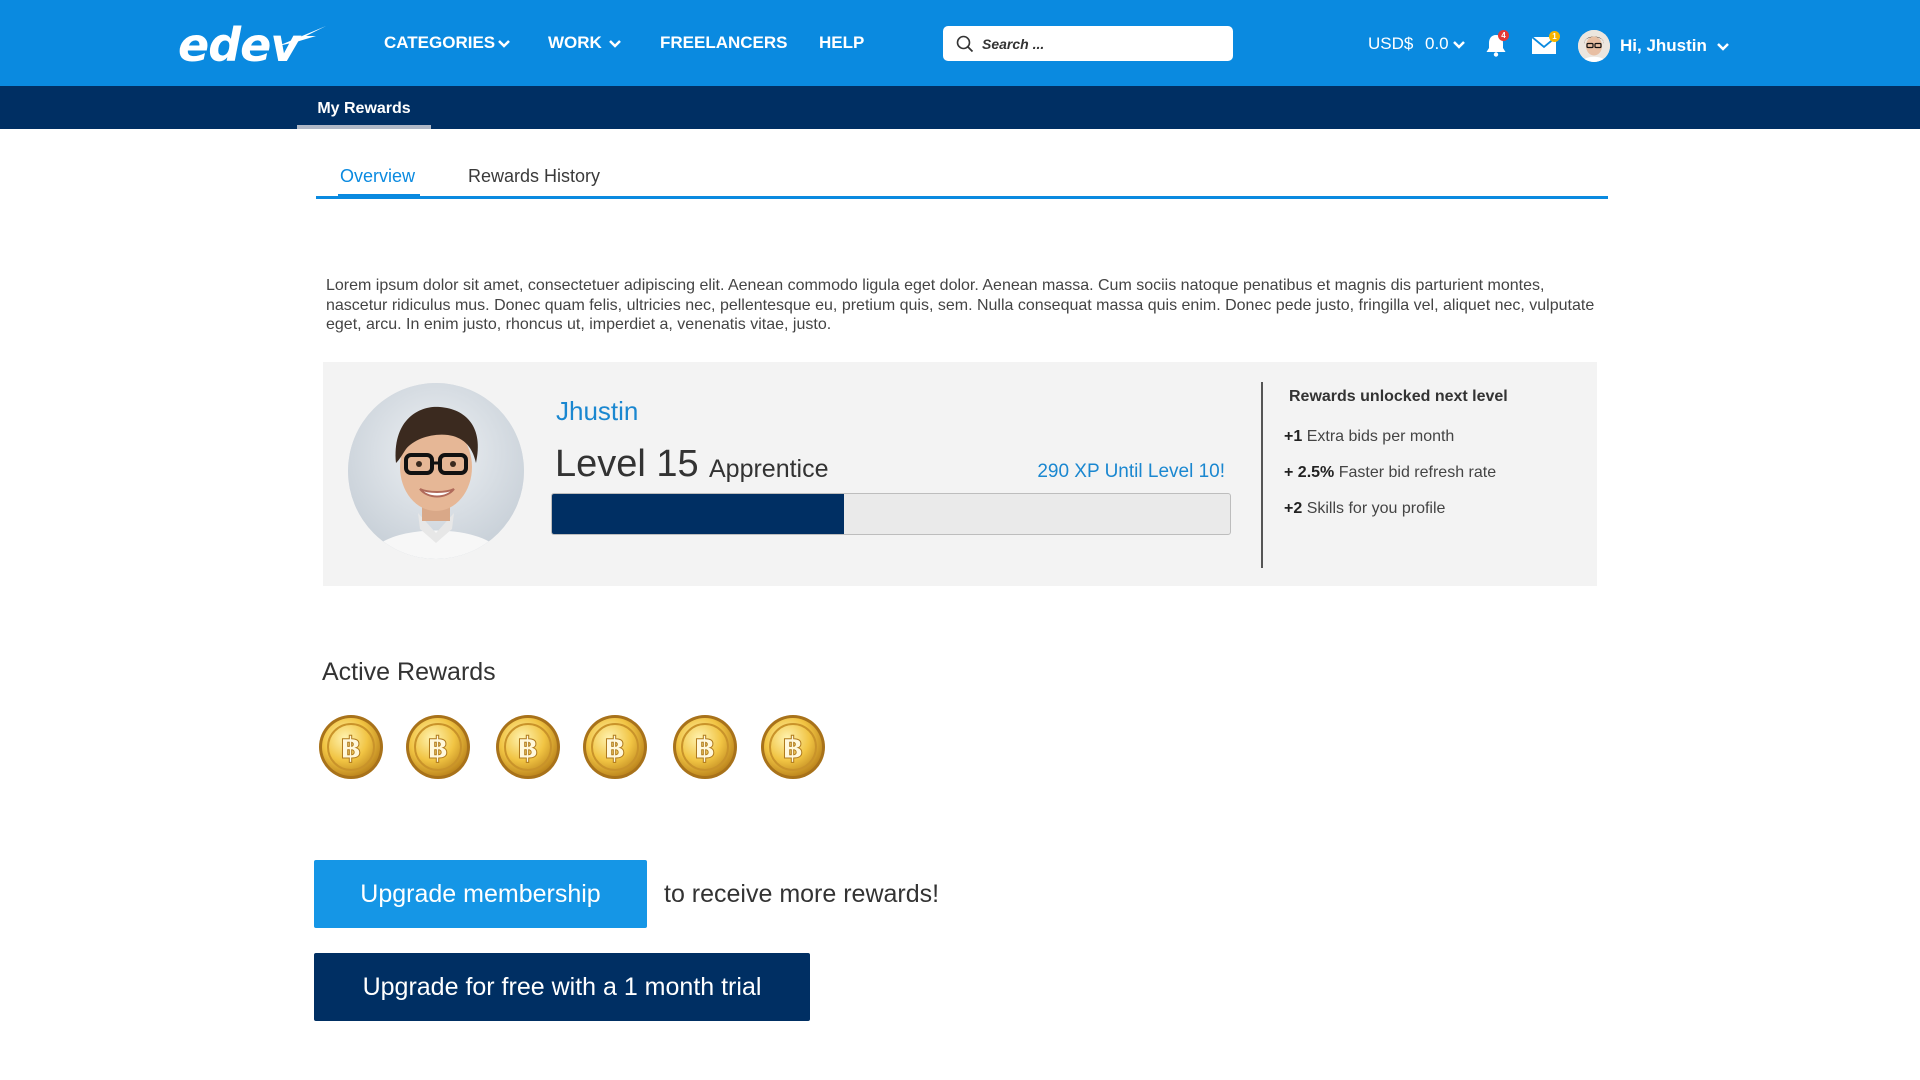 Image resolution: width=1920 pixels, height=1080 pixels. Describe the element at coordinates (891, 514) in the screenshot. I see `level-progress-bar` at that location.